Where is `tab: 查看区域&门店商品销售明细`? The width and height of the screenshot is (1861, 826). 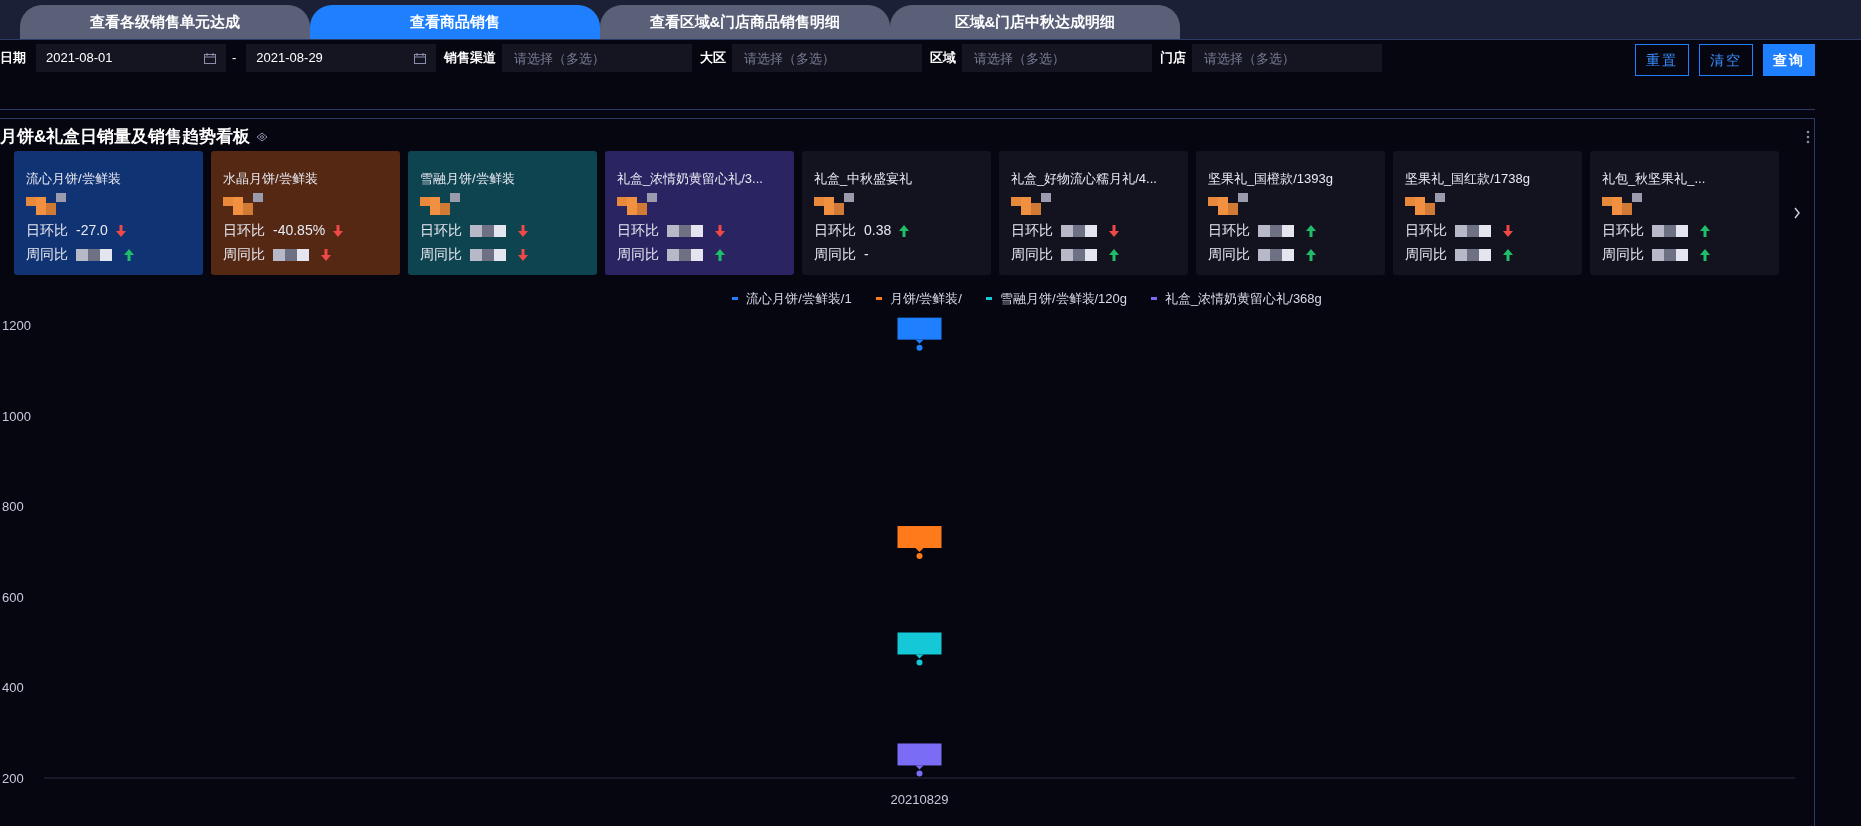 tab: 查看区域&门店商品销售明细 is located at coordinates (745, 22).